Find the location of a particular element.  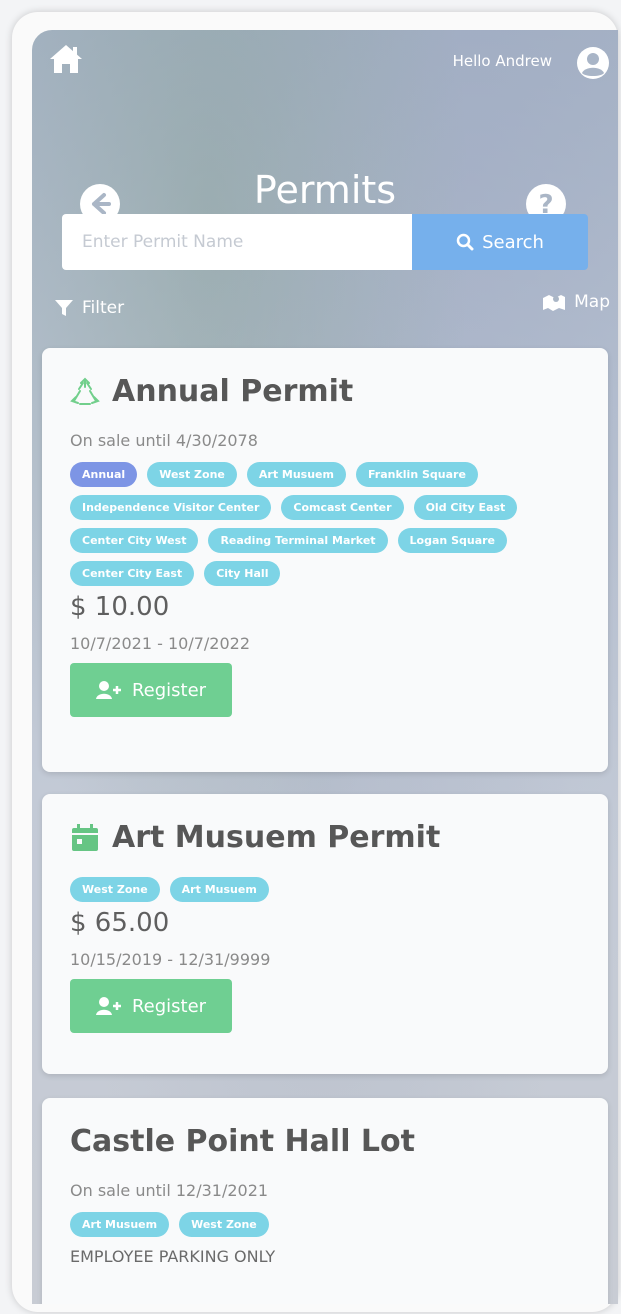

permit-note: EMPLOYEE PARKING ONLY is located at coordinates (173, 1256).